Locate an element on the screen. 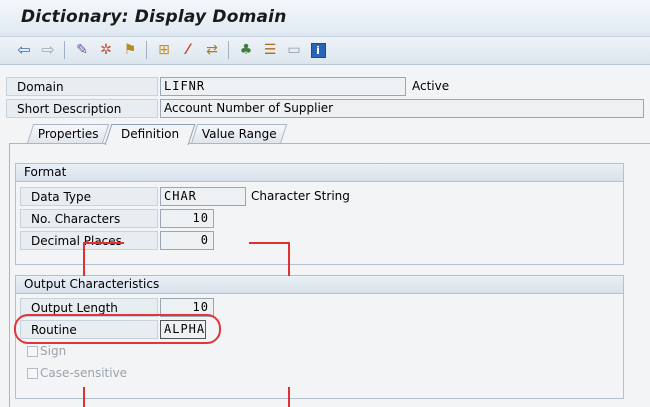 This screenshot has height=407, width=650. no-characters-label: No. Characters is located at coordinates (89, 218).